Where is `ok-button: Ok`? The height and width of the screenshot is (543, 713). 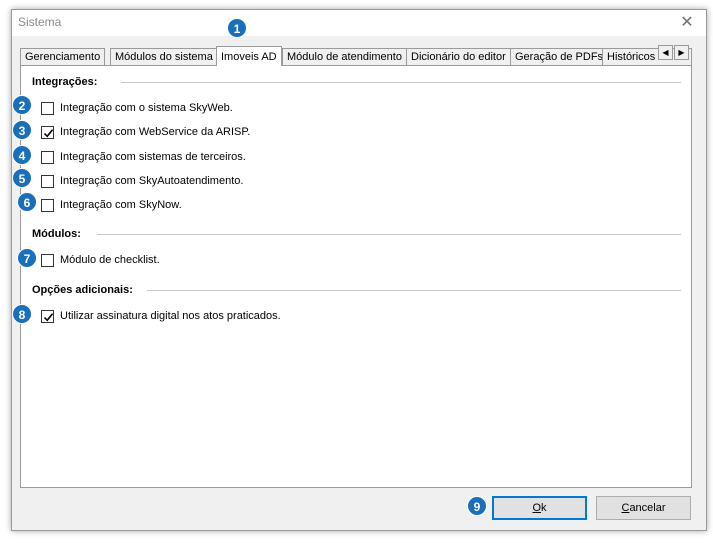 ok-button: Ok is located at coordinates (539, 508).